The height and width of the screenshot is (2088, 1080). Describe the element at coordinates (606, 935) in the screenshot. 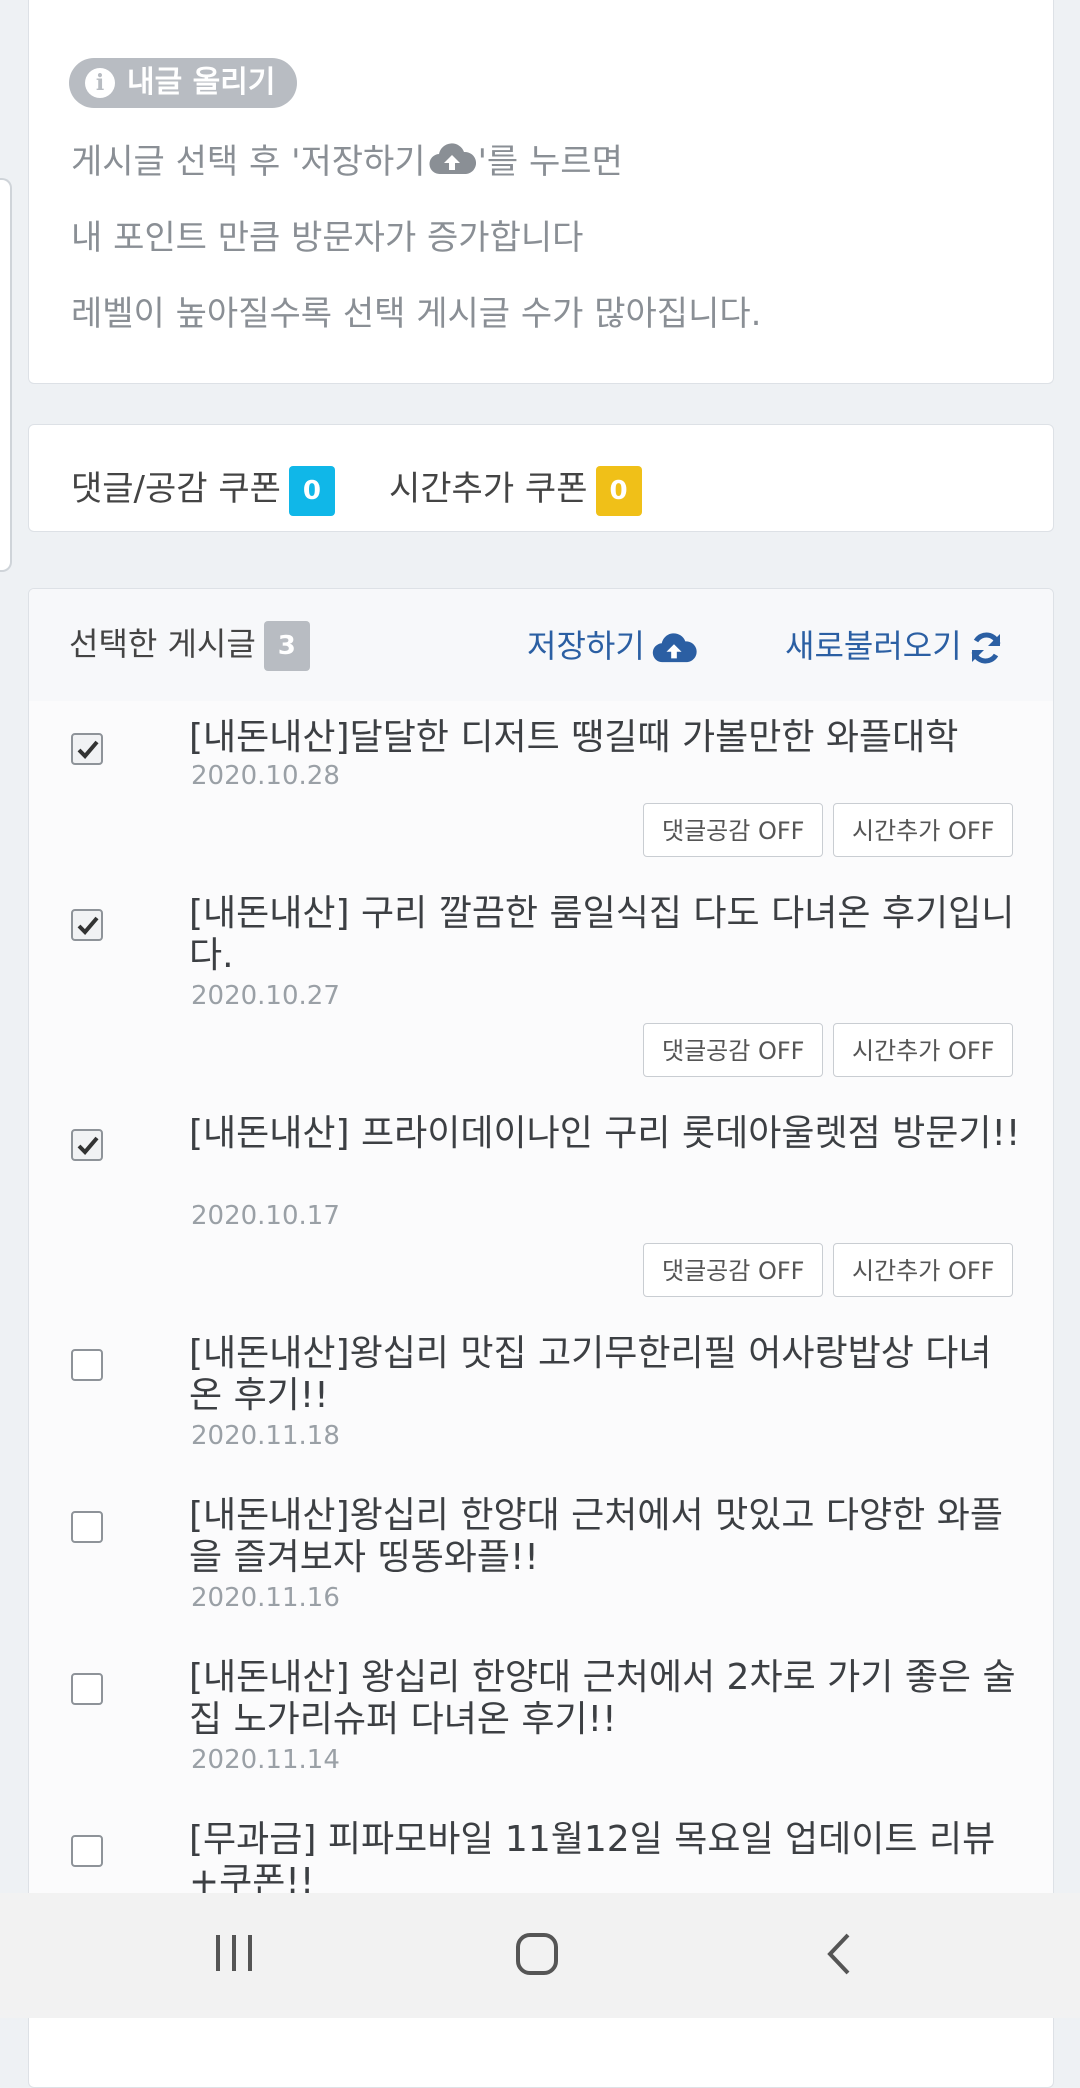

I see `post-title: [내돈내산] 구리 깔끔한 룸일식집 다도 다녀온 후기입니다.` at that location.